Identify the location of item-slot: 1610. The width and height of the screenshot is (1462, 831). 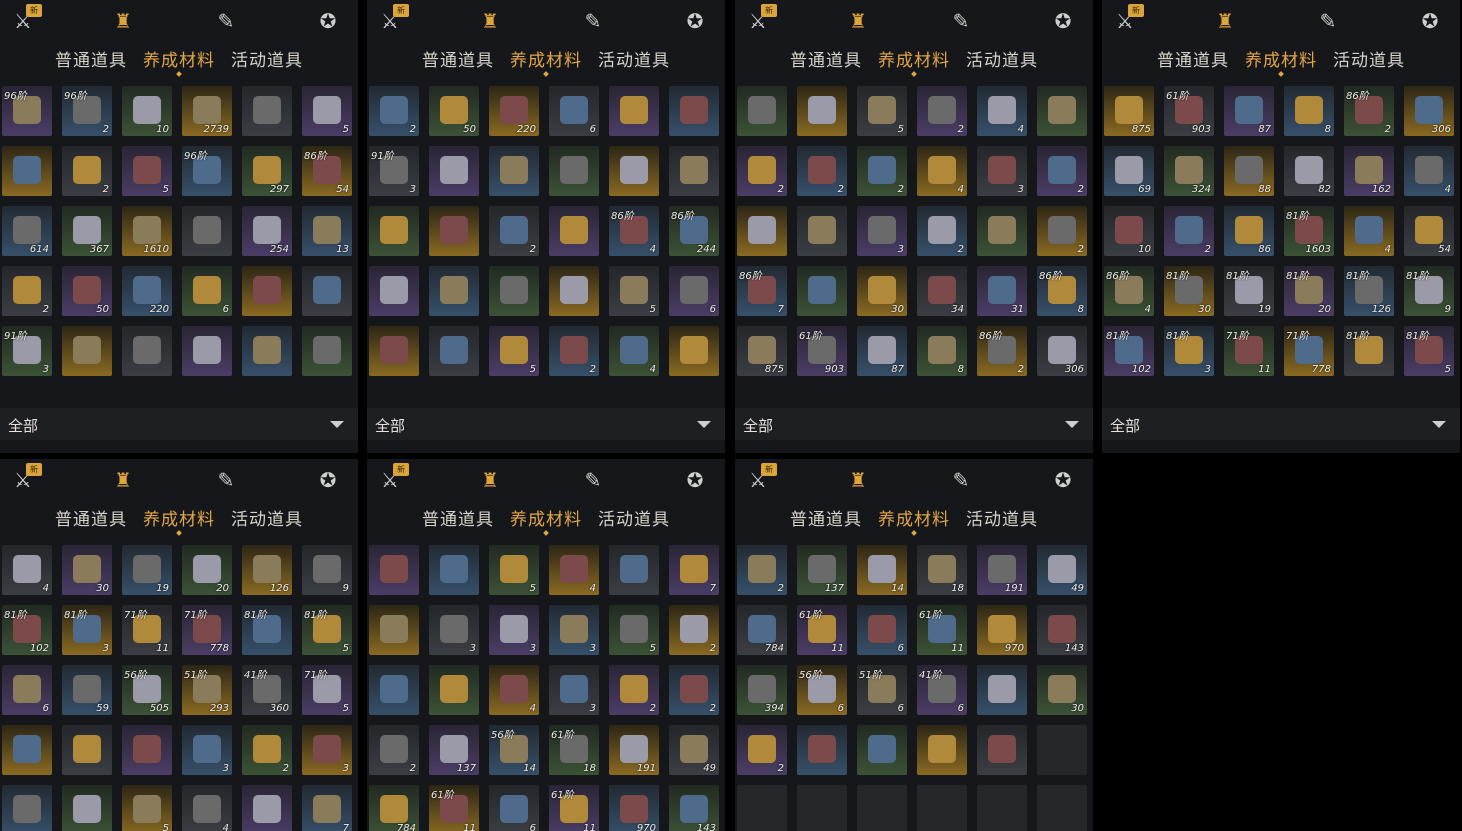
(147, 231).